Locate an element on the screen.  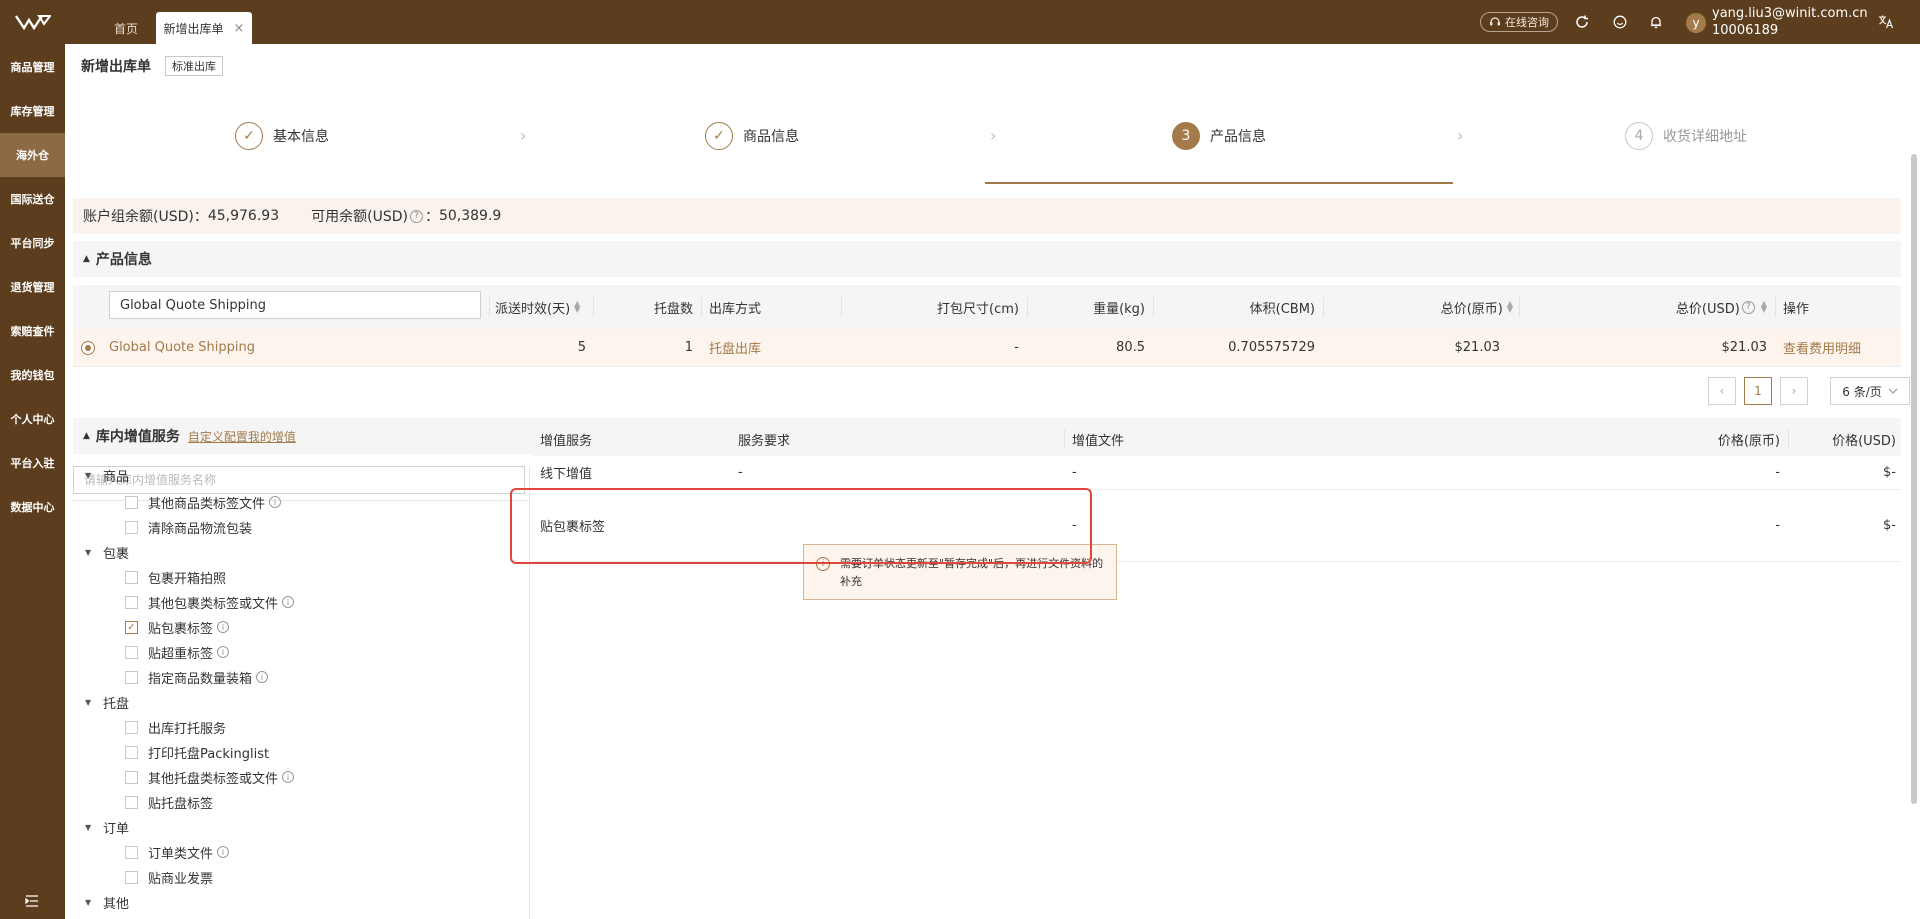
col-pallets: 托盘数 is located at coordinates (643, 307).